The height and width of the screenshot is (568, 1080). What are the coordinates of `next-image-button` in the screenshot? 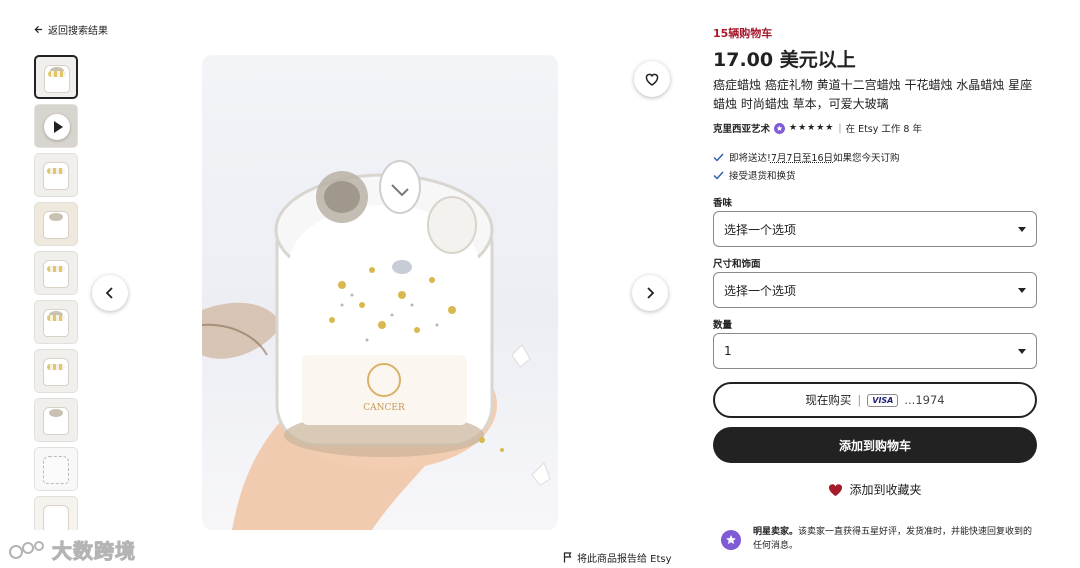 It's located at (650, 293).